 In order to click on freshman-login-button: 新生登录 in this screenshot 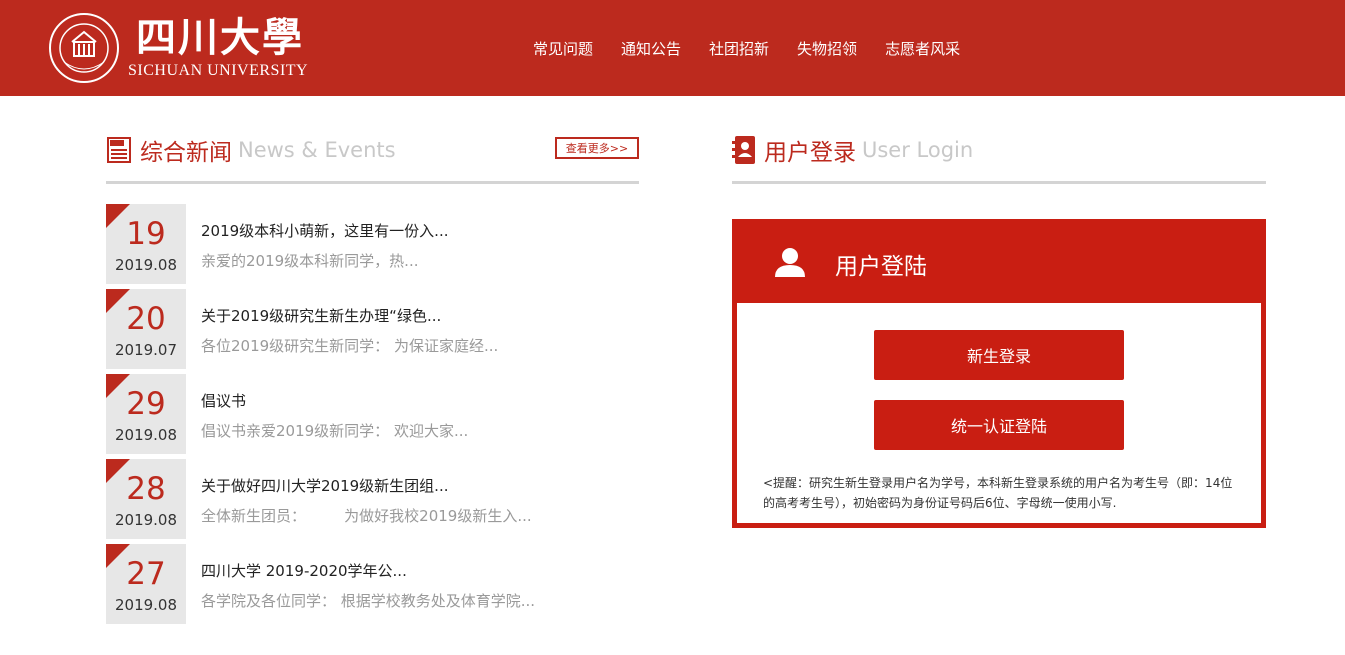, I will do `click(999, 355)`.